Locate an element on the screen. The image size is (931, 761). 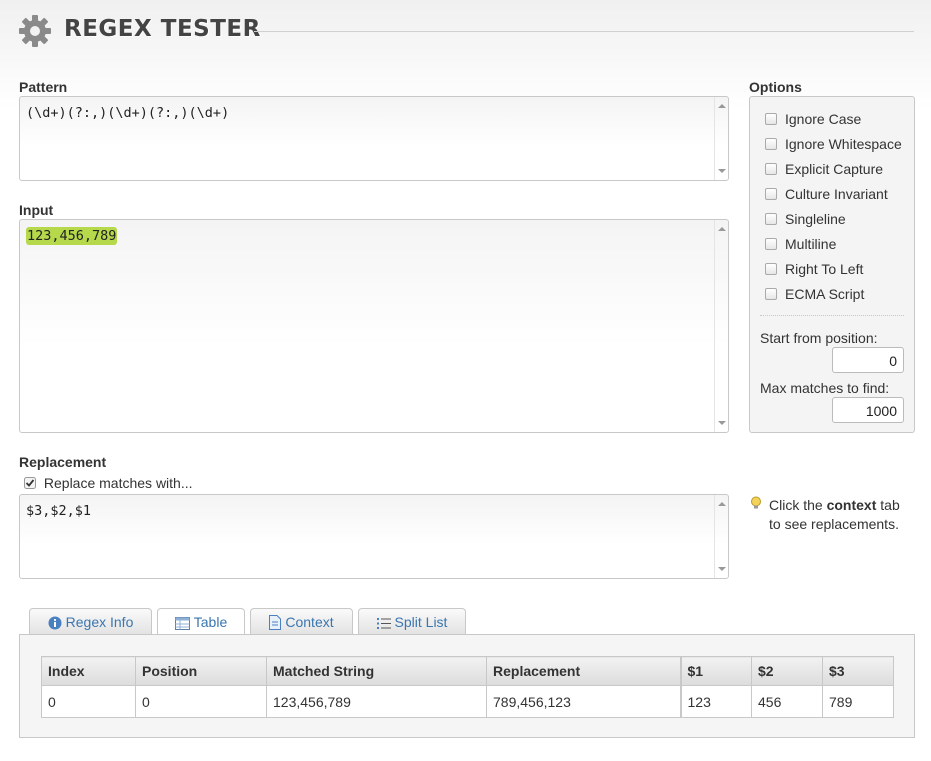
option-culture-invariant: Culture Invariant is located at coordinates (826, 194).